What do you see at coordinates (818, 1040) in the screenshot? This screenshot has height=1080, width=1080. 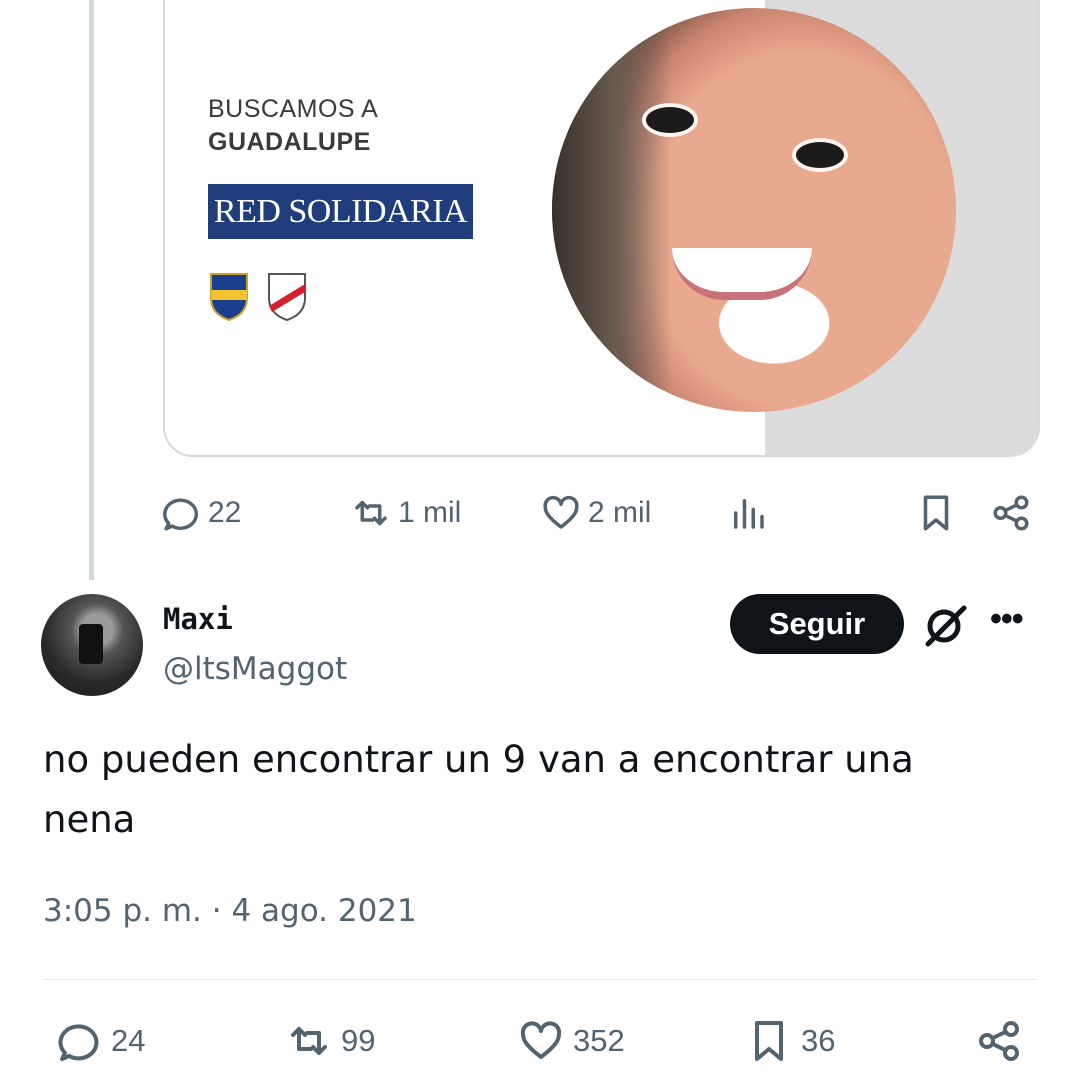 I see `bookmark-count: 36` at bounding box center [818, 1040].